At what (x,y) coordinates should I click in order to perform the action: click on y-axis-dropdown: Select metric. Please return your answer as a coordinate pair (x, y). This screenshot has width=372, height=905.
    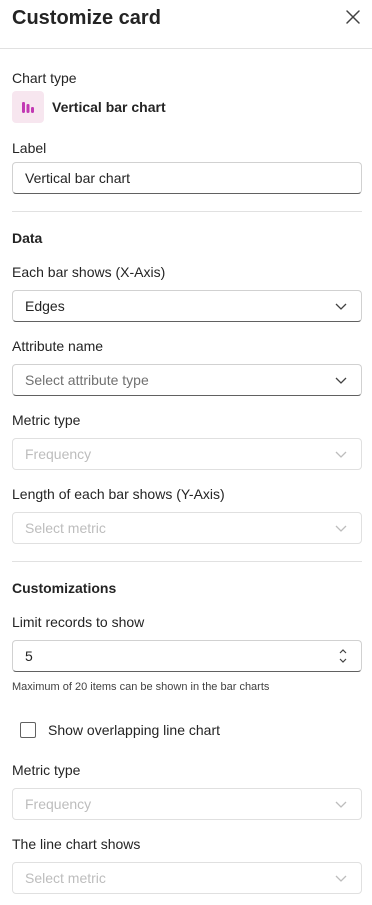
    Looking at the image, I should click on (187, 528).